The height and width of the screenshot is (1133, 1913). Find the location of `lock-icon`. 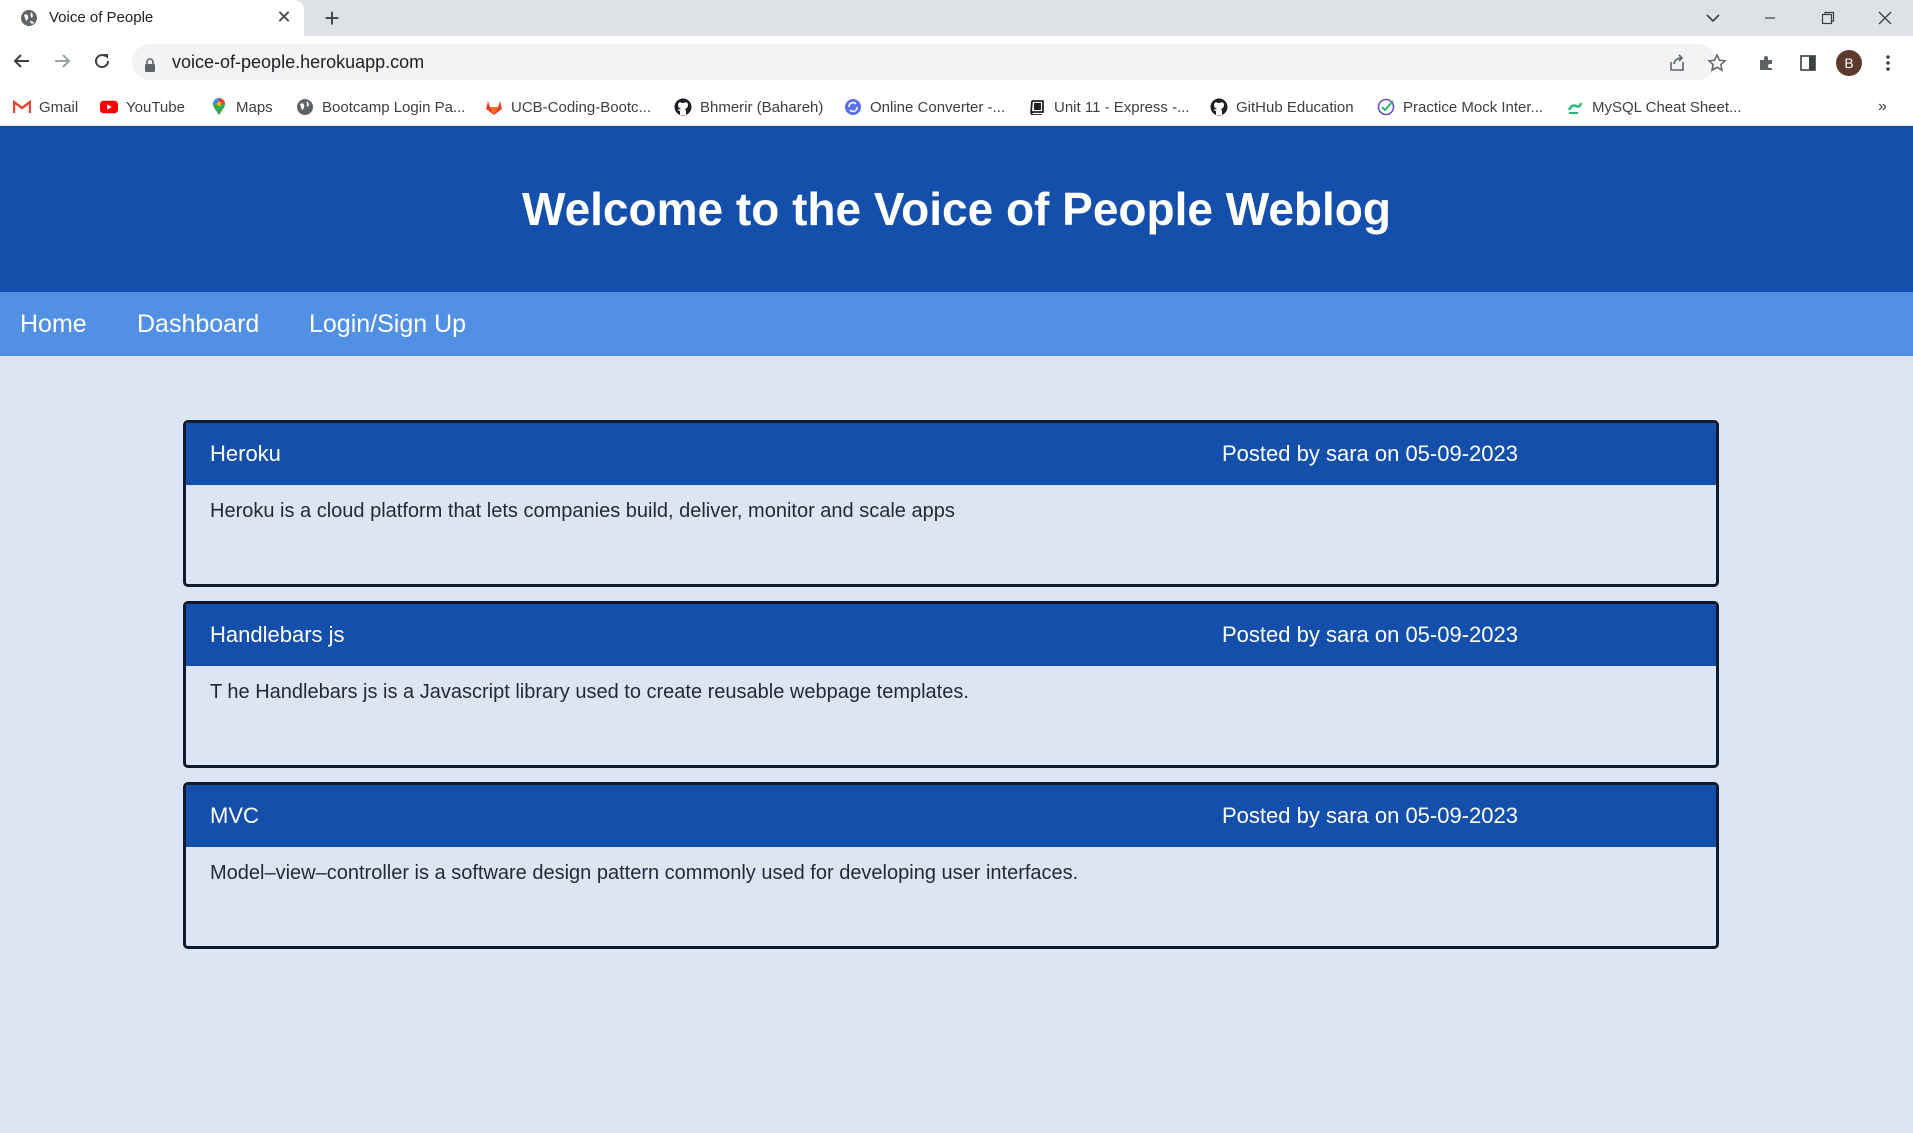

lock-icon is located at coordinates (150, 65).